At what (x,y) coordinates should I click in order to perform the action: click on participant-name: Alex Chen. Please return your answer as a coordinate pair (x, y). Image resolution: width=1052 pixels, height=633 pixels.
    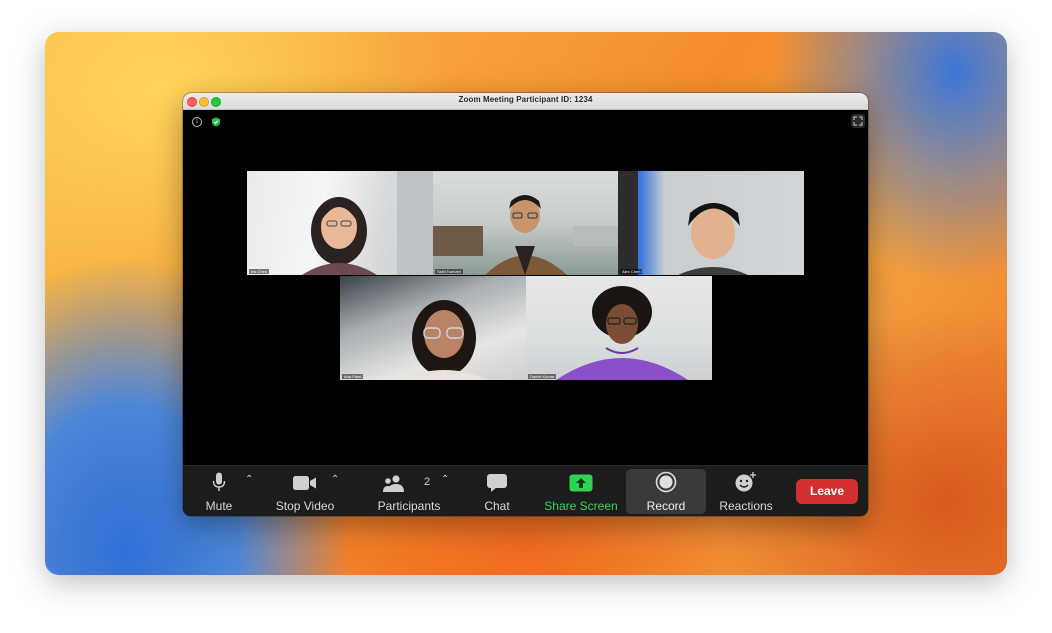
    Looking at the image, I should click on (631, 271).